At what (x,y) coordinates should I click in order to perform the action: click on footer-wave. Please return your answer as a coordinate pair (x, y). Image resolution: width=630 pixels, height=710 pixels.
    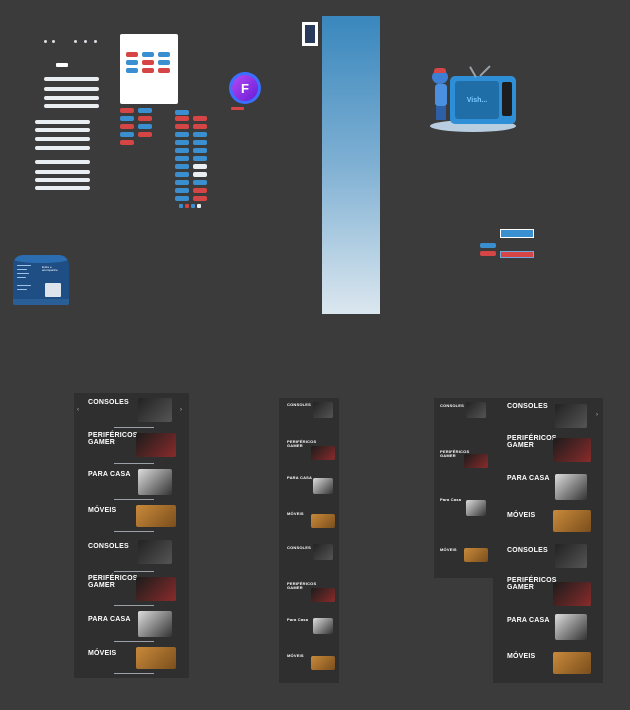
    Looking at the image, I should click on (41, 259).